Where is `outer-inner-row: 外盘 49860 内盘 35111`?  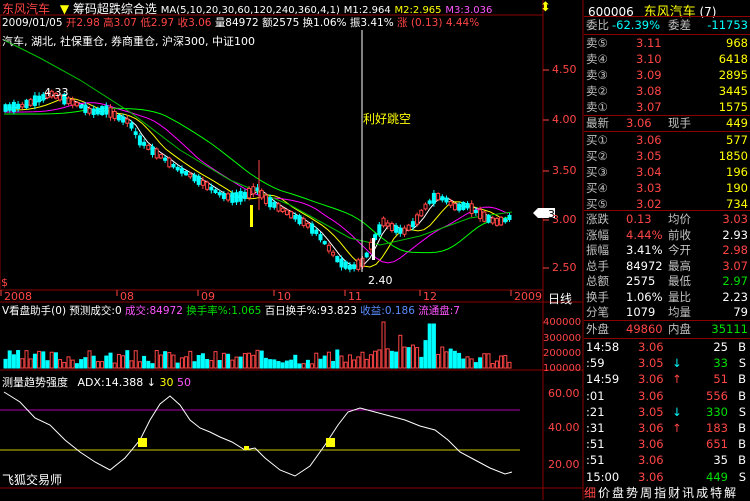
outer-inner-row: 外盘 49860 内盘 35111 is located at coordinates (667, 329).